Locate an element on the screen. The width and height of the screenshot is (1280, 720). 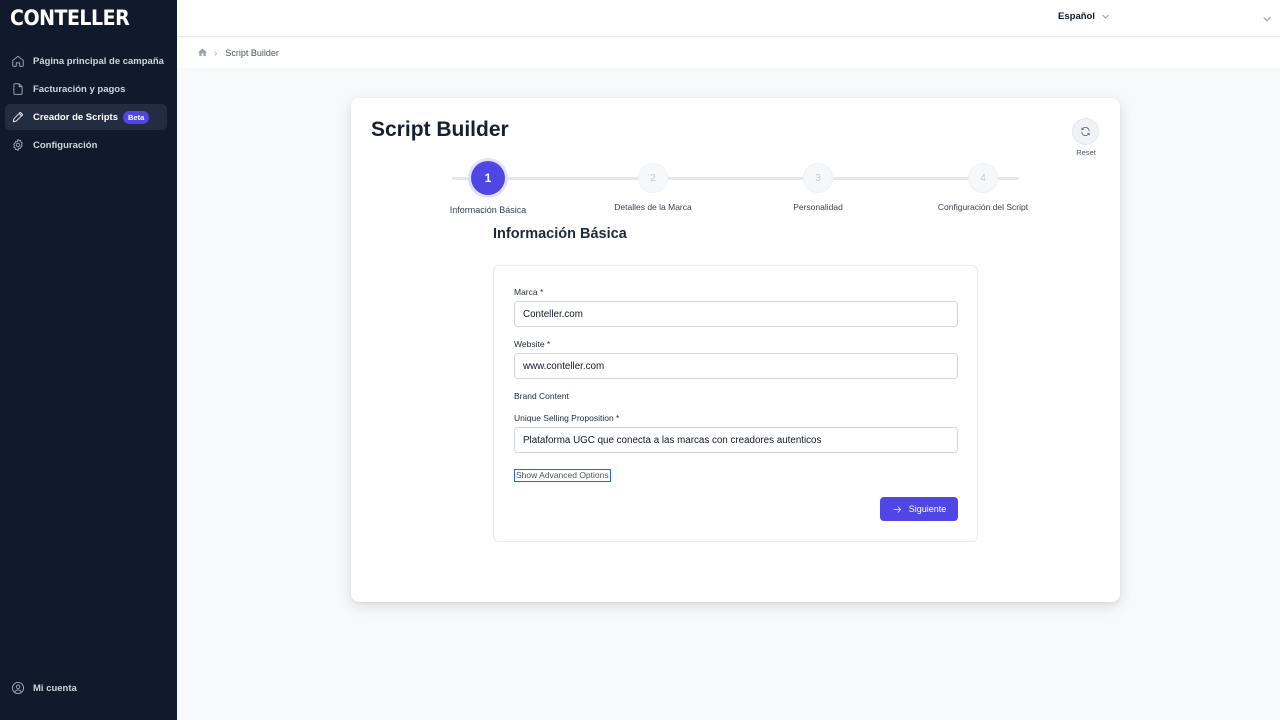
section-title: Información Básica is located at coordinates (560, 234).